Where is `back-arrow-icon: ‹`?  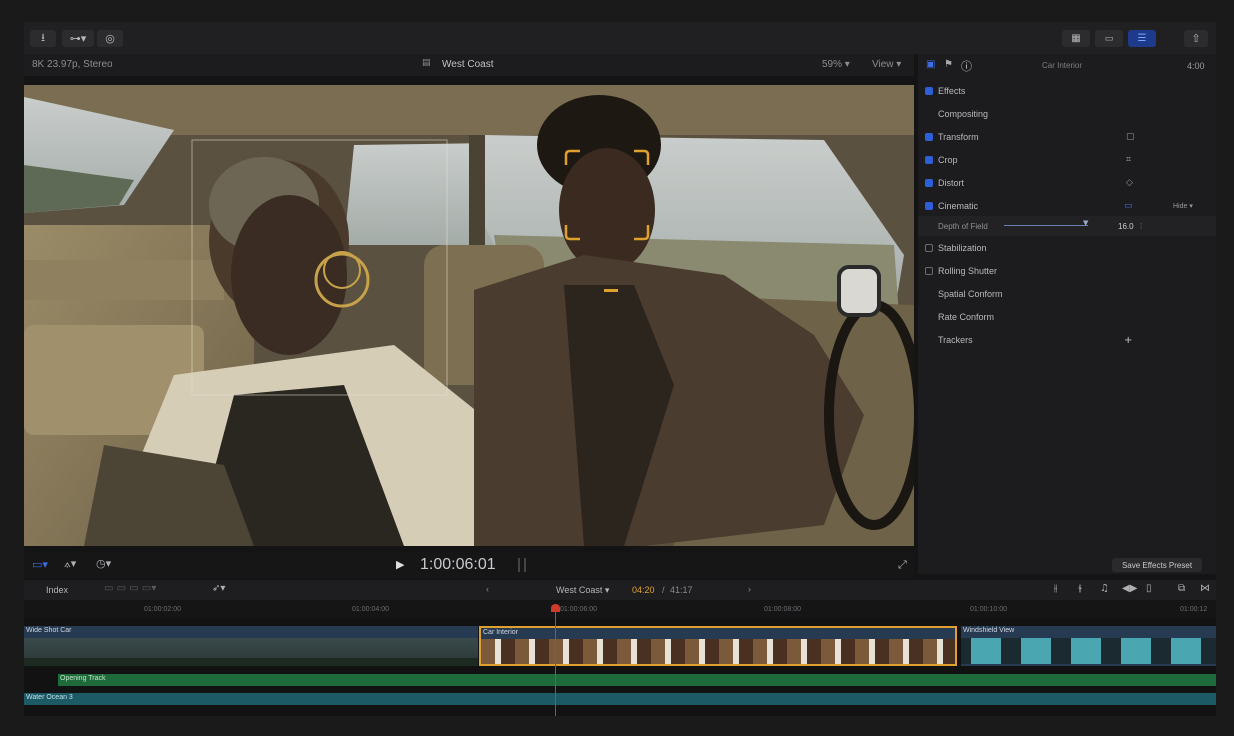
back-arrow-icon: ‹ is located at coordinates (487, 589).